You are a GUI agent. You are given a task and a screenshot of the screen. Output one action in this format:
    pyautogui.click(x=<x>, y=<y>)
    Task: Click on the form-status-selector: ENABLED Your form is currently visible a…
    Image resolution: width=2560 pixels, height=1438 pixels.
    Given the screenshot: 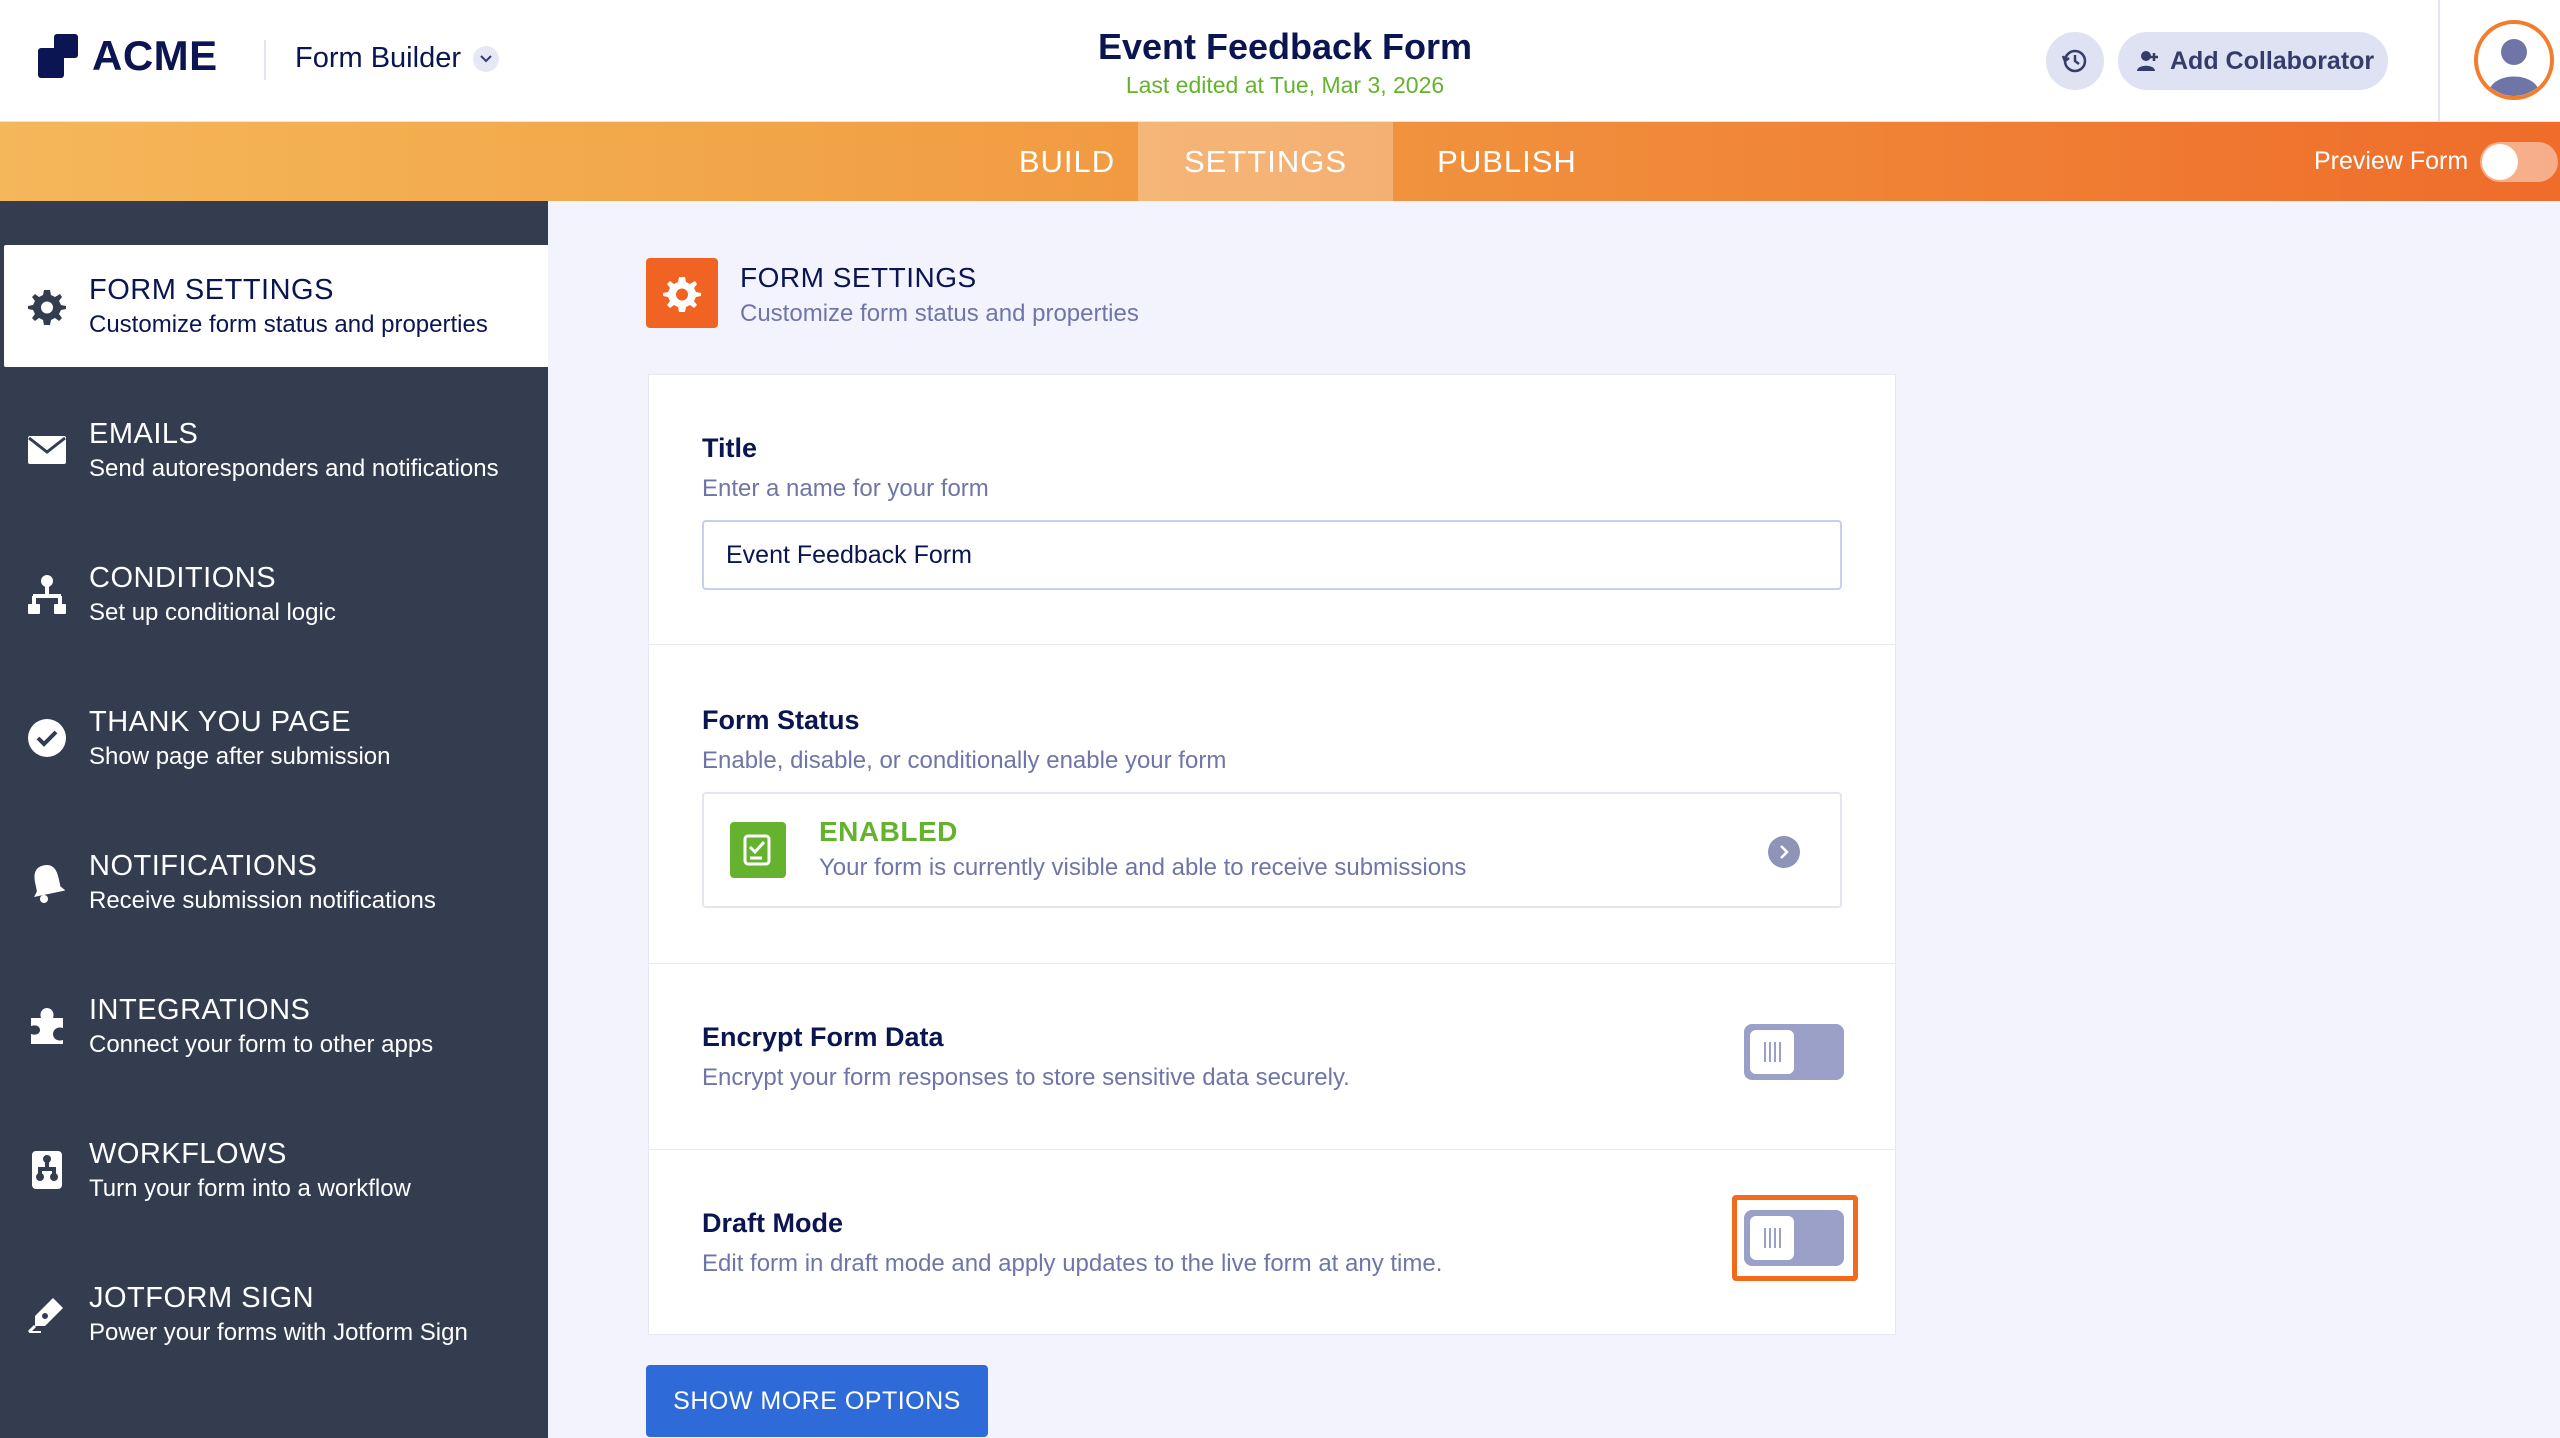 What is the action you would take?
    pyautogui.click(x=1272, y=850)
    